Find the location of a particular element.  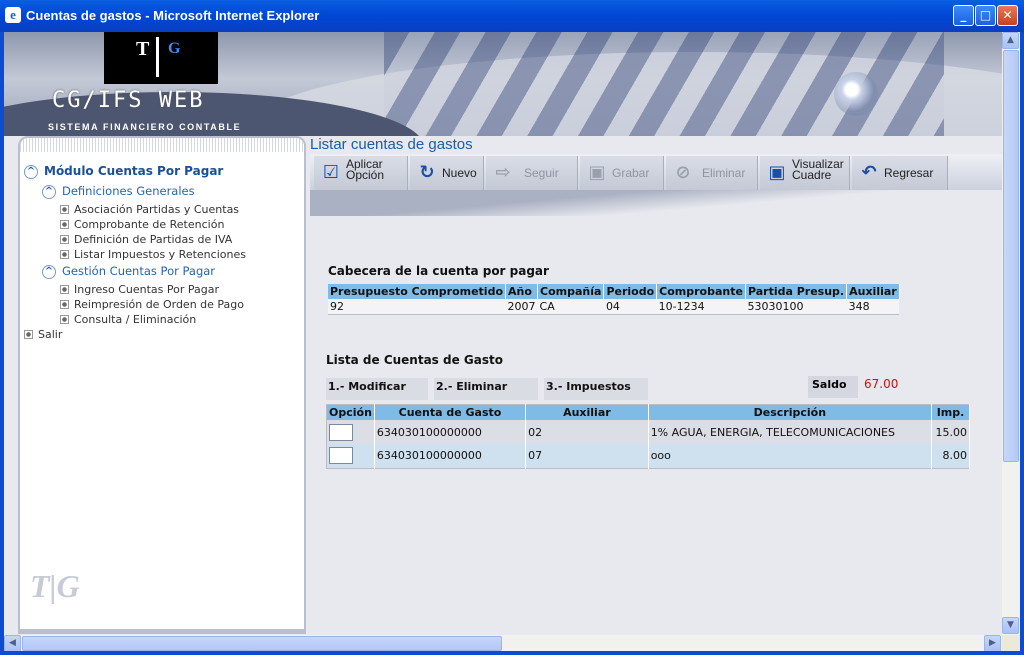

cell-auxiliar: 07 is located at coordinates (587, 456).